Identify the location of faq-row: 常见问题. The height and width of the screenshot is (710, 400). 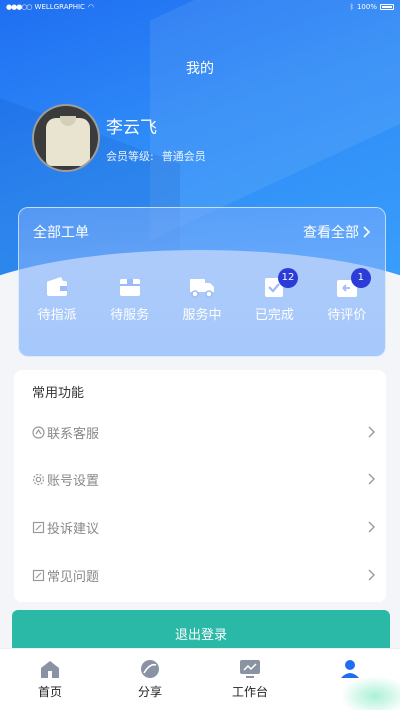
(205, 575).